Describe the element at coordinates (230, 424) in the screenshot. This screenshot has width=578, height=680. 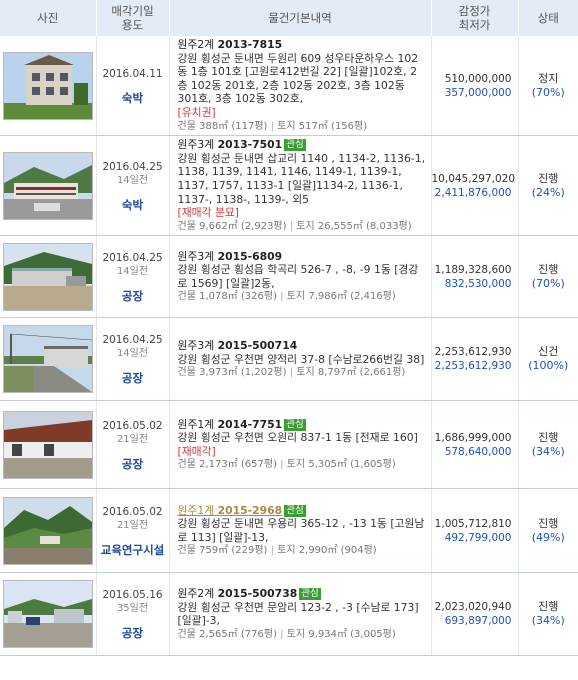
I see `case-link: 원주1계 2014-7751` at that location.